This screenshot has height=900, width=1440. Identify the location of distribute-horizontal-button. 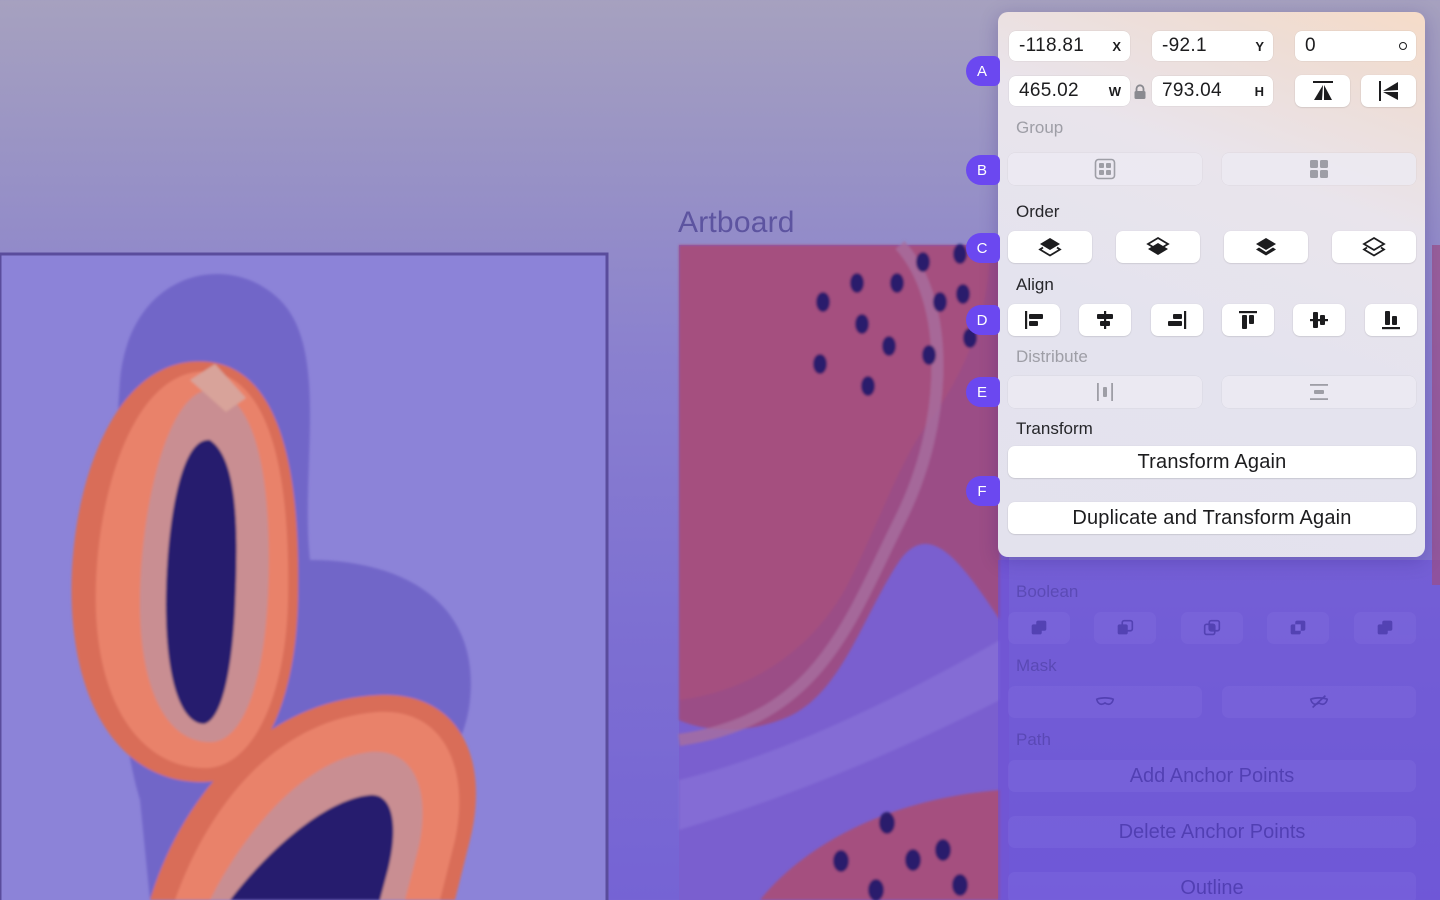
(1105, 392).